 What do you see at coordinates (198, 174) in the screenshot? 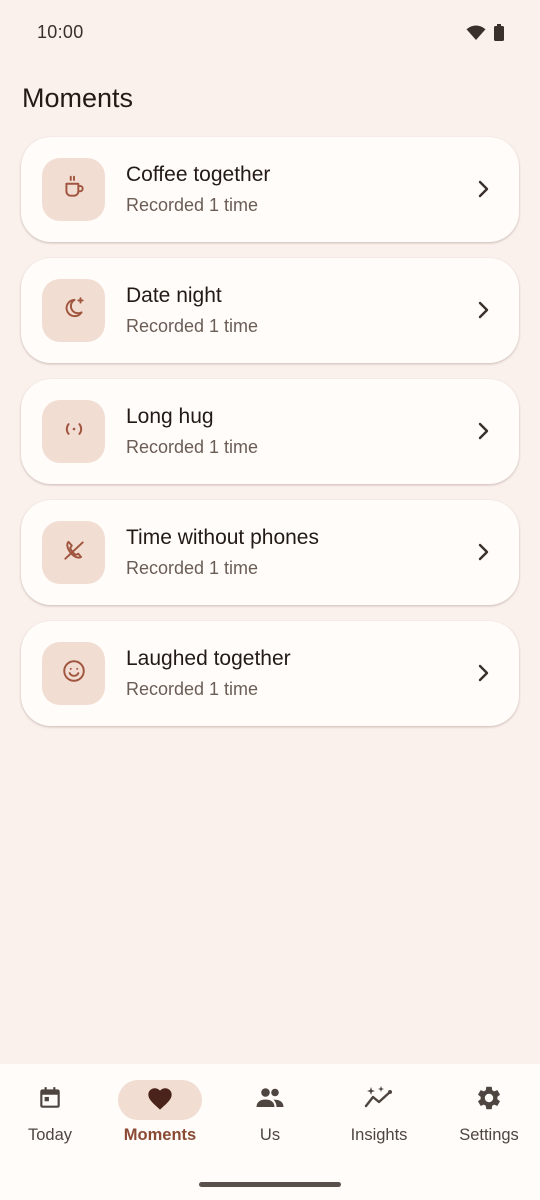
I see `moment-title: Coffee together` at bounding box center [198, 174].